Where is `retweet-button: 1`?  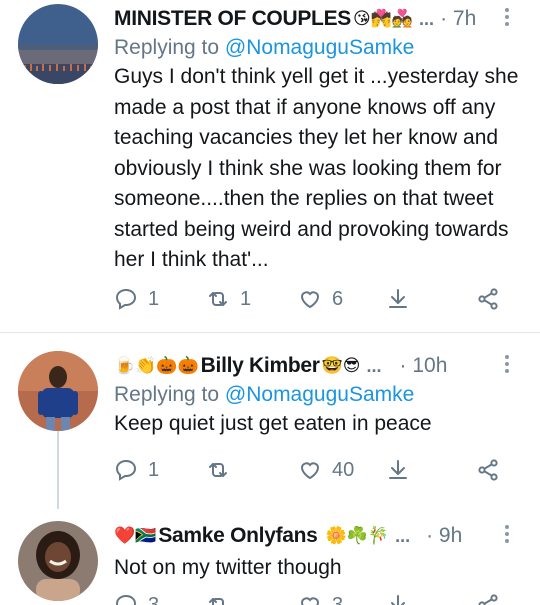 retweet-button: 1 is located at coordinates (228, 299).